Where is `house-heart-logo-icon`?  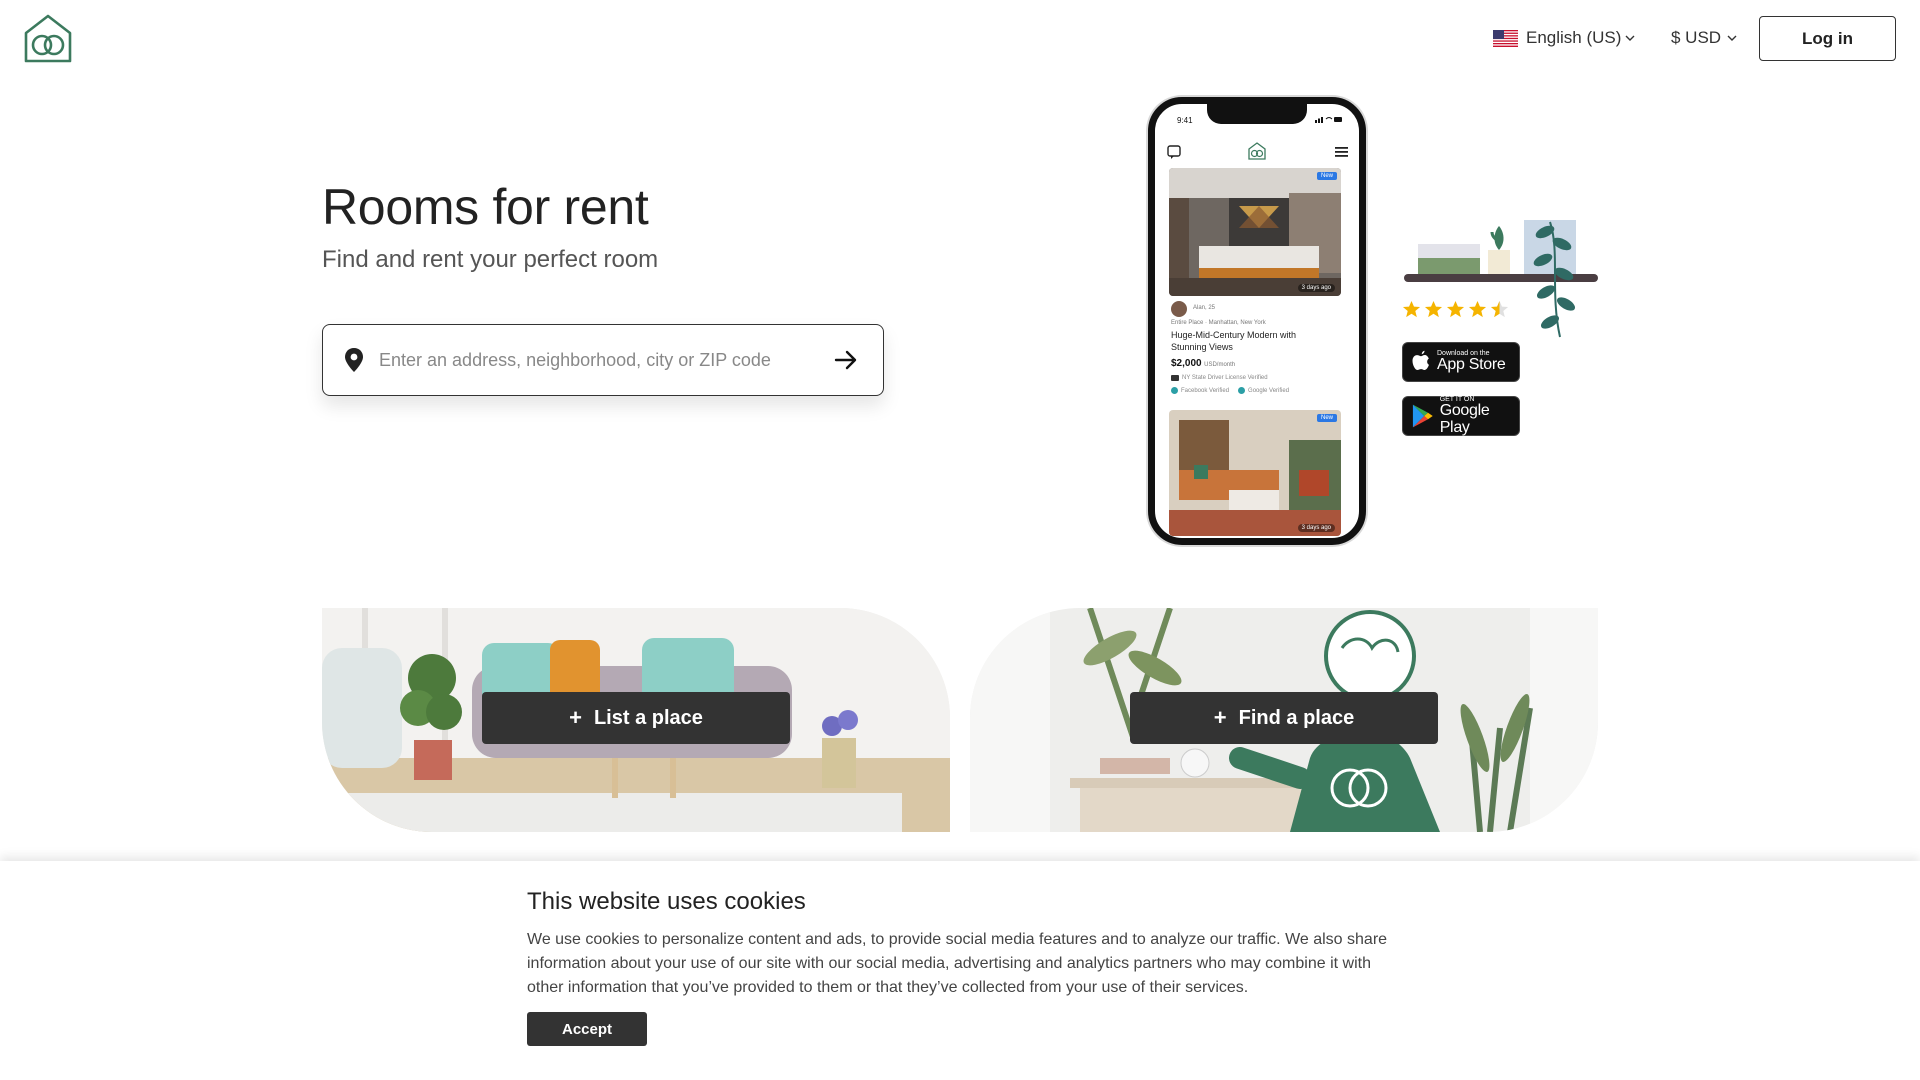
house-heart-logo-icon is located at coordinates (48, 39).